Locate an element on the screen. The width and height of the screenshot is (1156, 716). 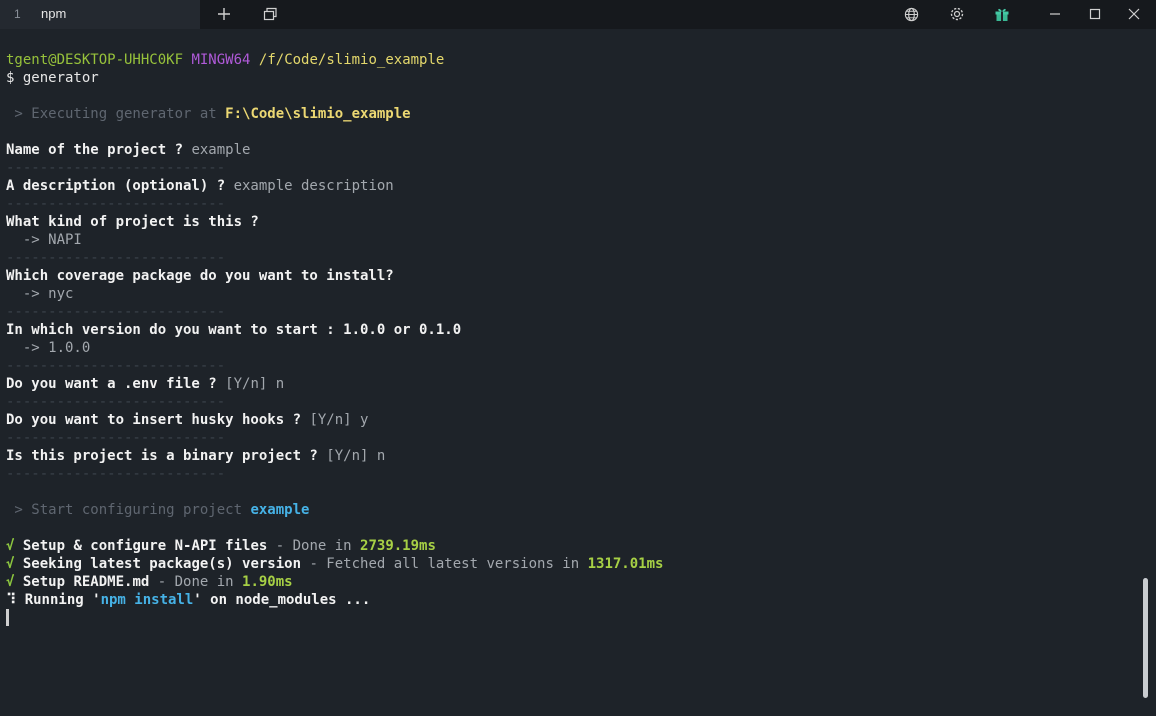
prompt-user: tgent@DESKTOP-UHHC0KF is located at coordinates (95, 60).